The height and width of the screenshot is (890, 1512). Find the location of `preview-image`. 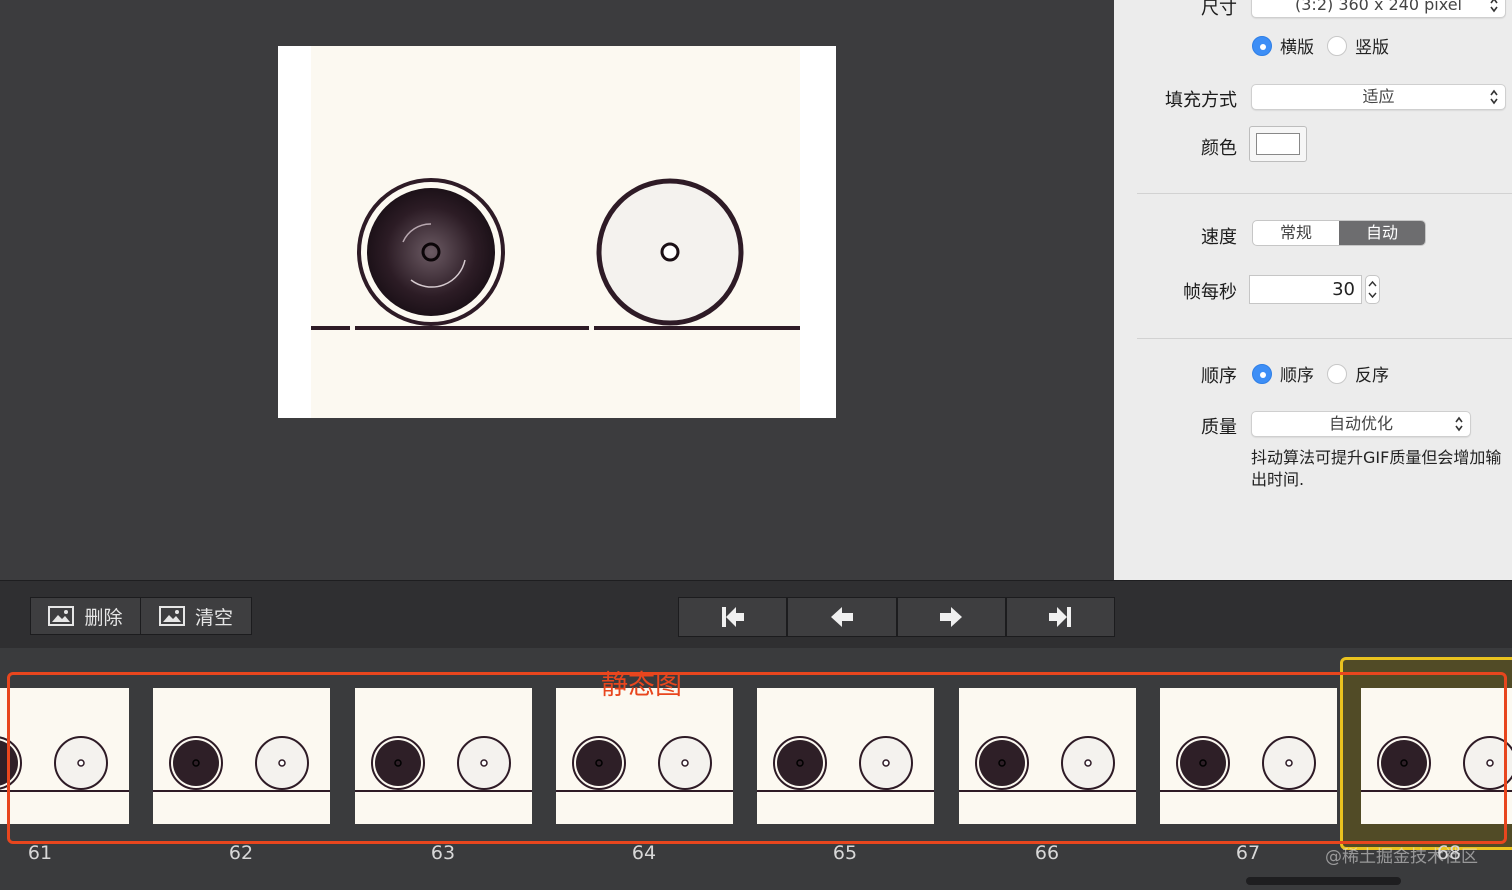

preview-image is located at coordinates (555, 232).